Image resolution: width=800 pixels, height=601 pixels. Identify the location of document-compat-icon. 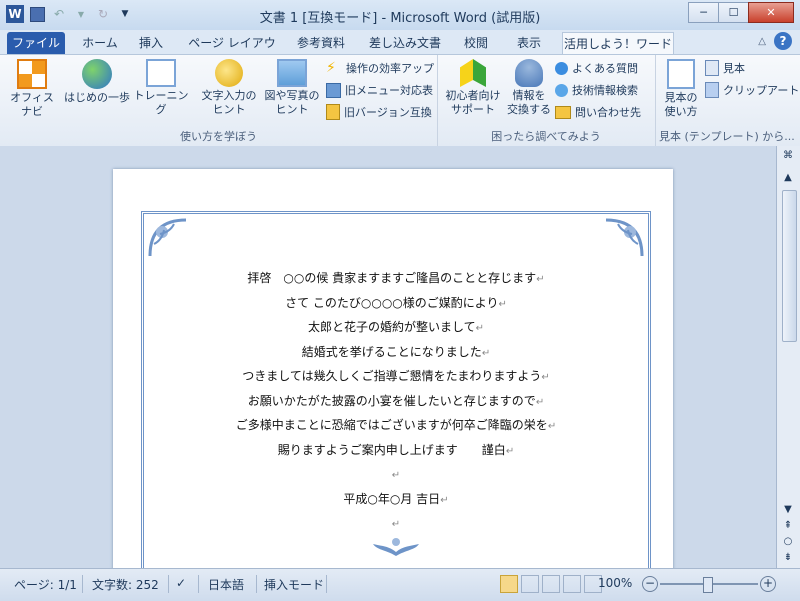
(333, 112).